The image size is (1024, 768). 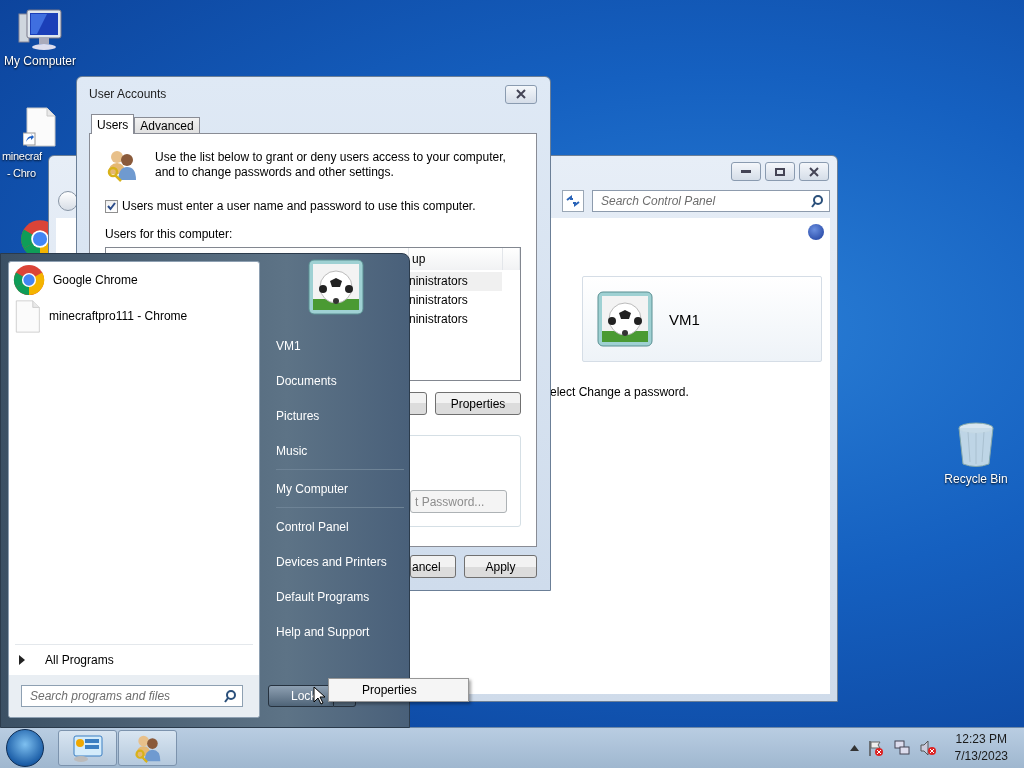 What do you see at coordinates (336, 596) in the screenshot?
I see `menu-item: Default Programs` at bounding box center [336, 596].